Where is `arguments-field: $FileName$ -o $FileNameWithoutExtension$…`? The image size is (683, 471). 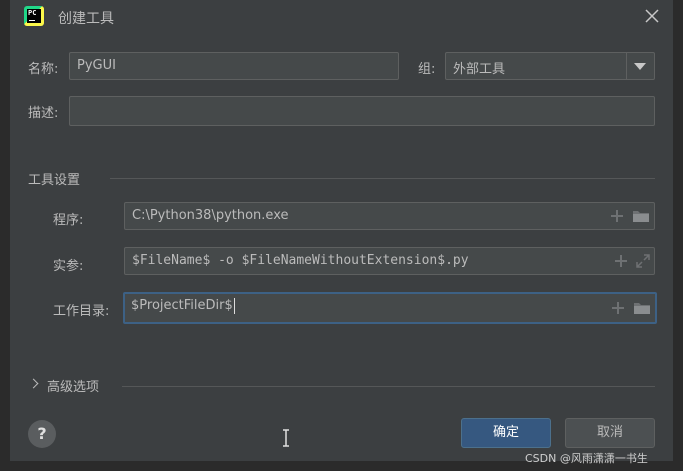 arguments-field: $FileName$ -o $FileNameWithoutExtension$… is located at coordinates (389, 261).